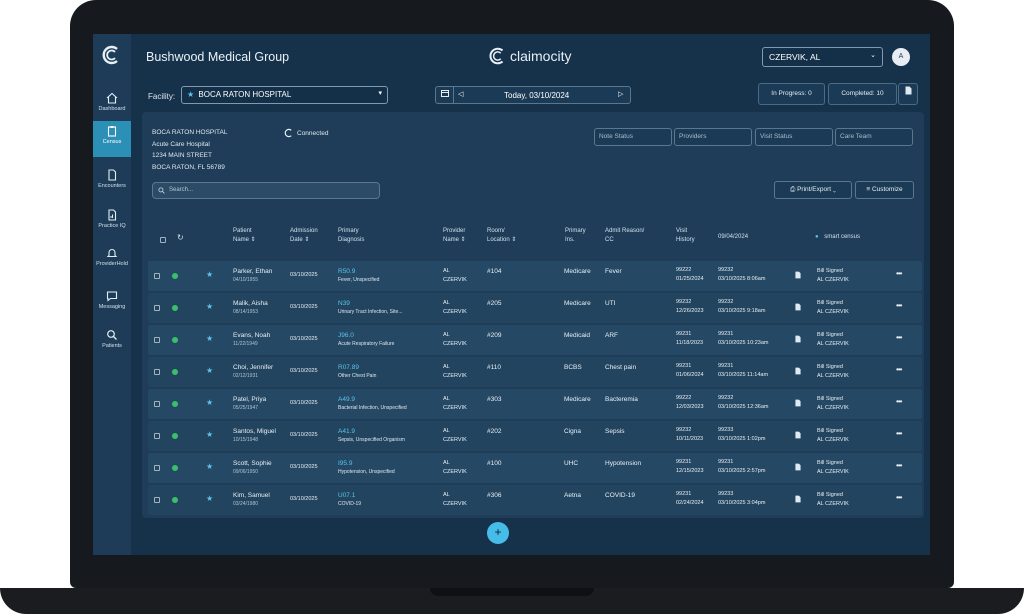 Image resolution: width=1024 pixels, height=616 pixels. Describe the element at coordinates (251, 500) in the screenshot. I see `patient-name: Kim, Samuel 03/24/1980` at that location.